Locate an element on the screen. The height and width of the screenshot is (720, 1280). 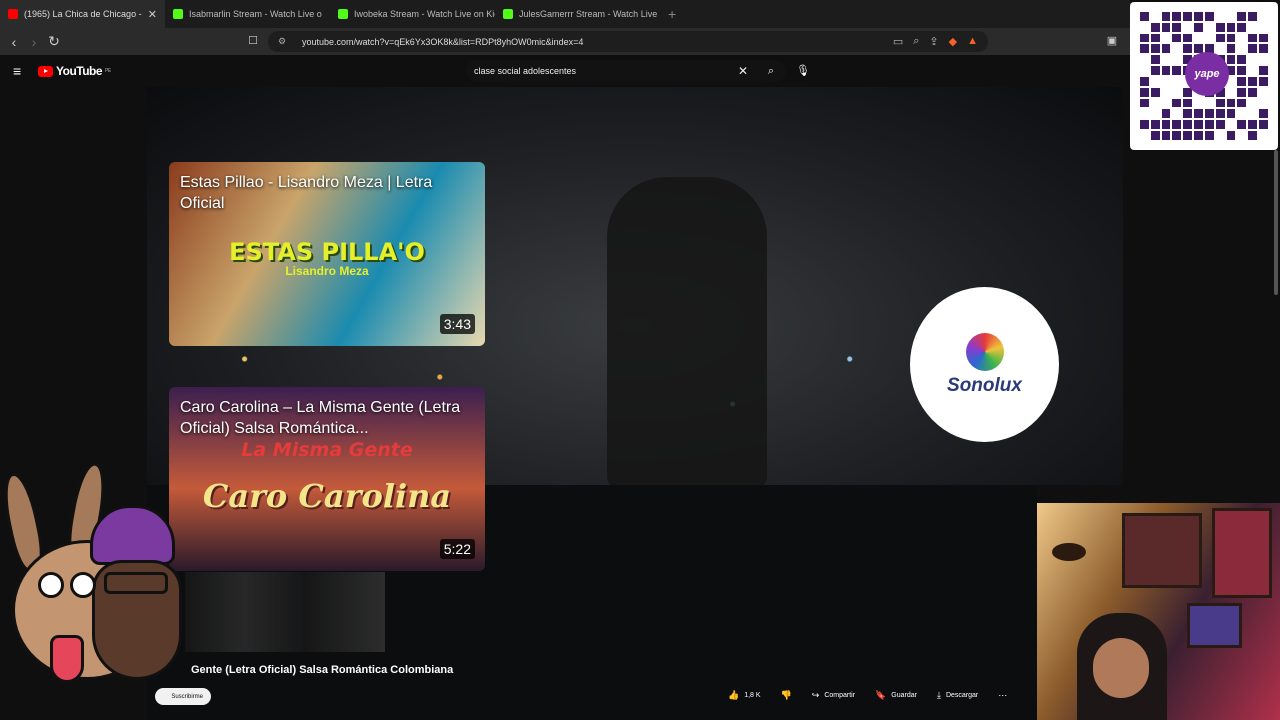
share-icon: ⇪ is located at coordinates (933, 41).